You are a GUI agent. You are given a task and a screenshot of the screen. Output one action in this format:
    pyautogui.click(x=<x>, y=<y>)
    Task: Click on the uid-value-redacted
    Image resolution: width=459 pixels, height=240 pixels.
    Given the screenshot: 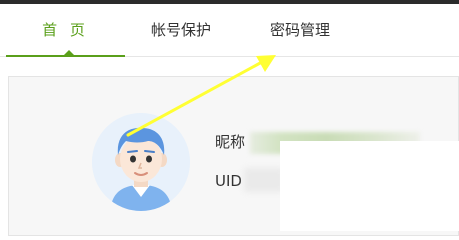 What is the action you would take?
    pyautogui.click(x=264, y=180)
    